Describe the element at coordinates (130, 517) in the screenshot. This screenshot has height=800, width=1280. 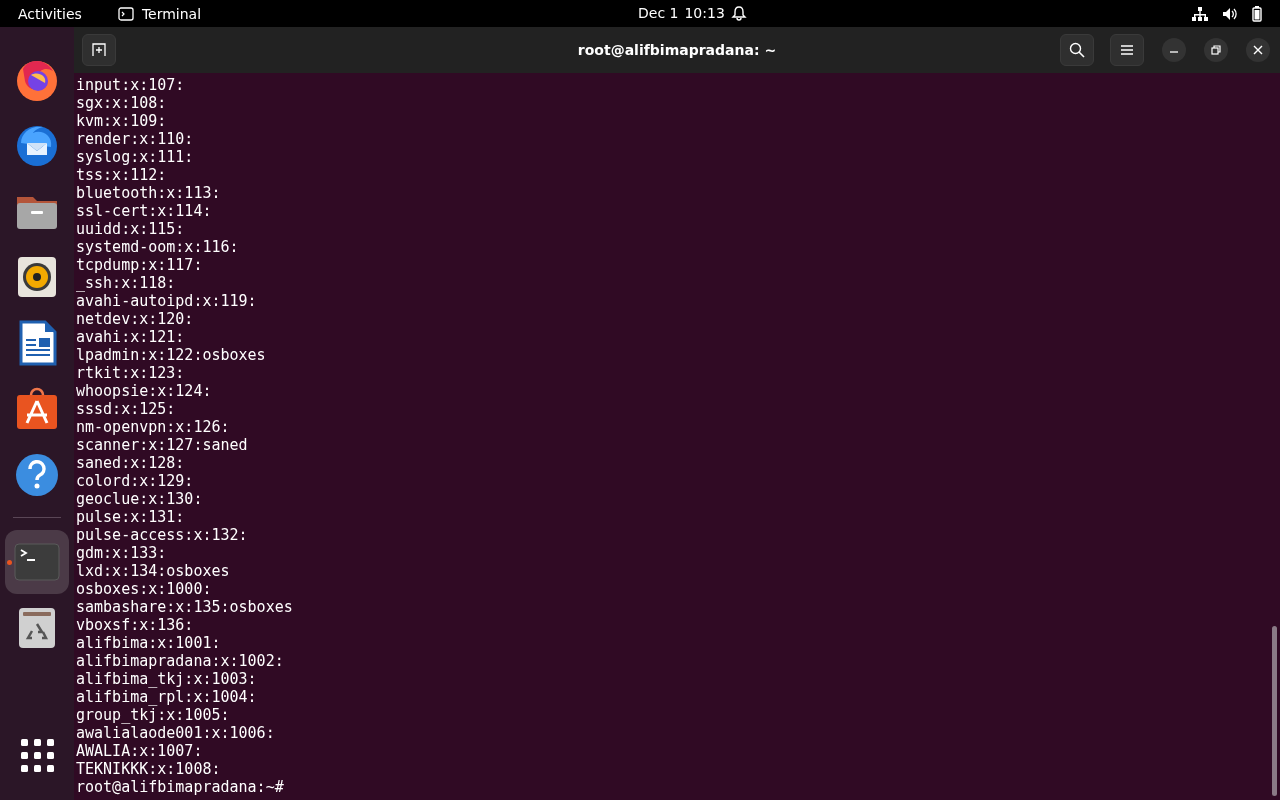
I see `terminal-line: pulse:x:131:` at that location.